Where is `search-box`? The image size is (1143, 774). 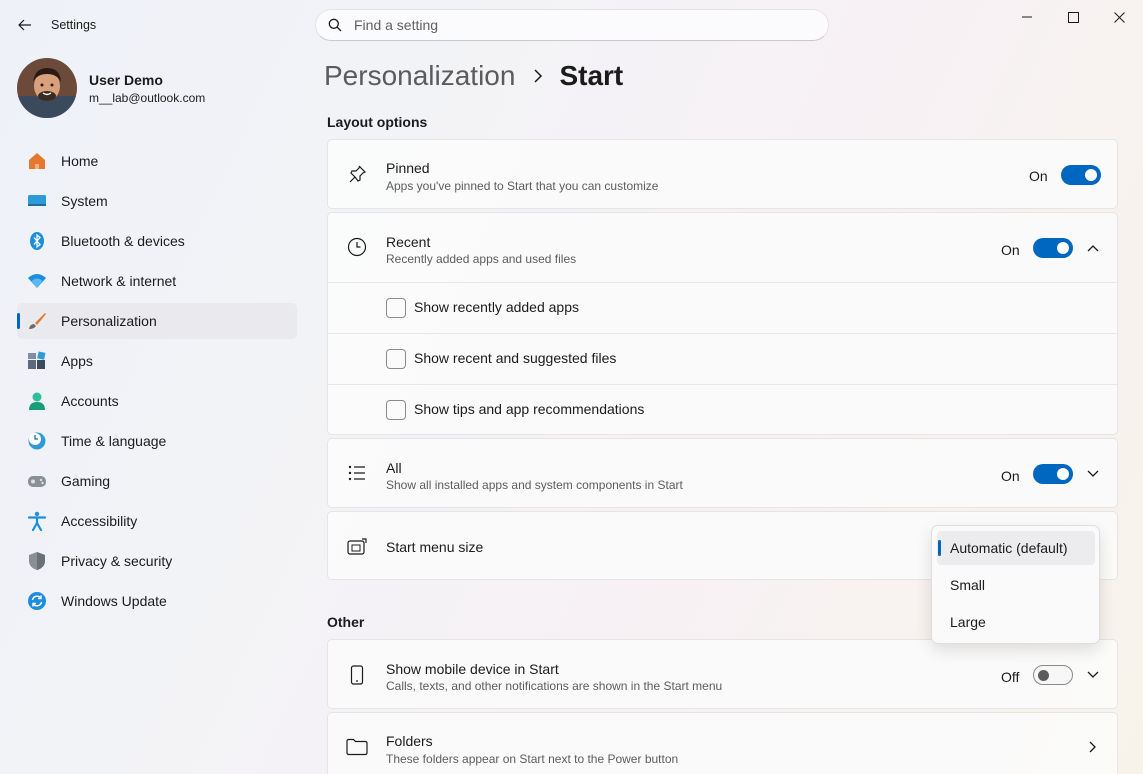
search-box is located at coordinates (572, 25).